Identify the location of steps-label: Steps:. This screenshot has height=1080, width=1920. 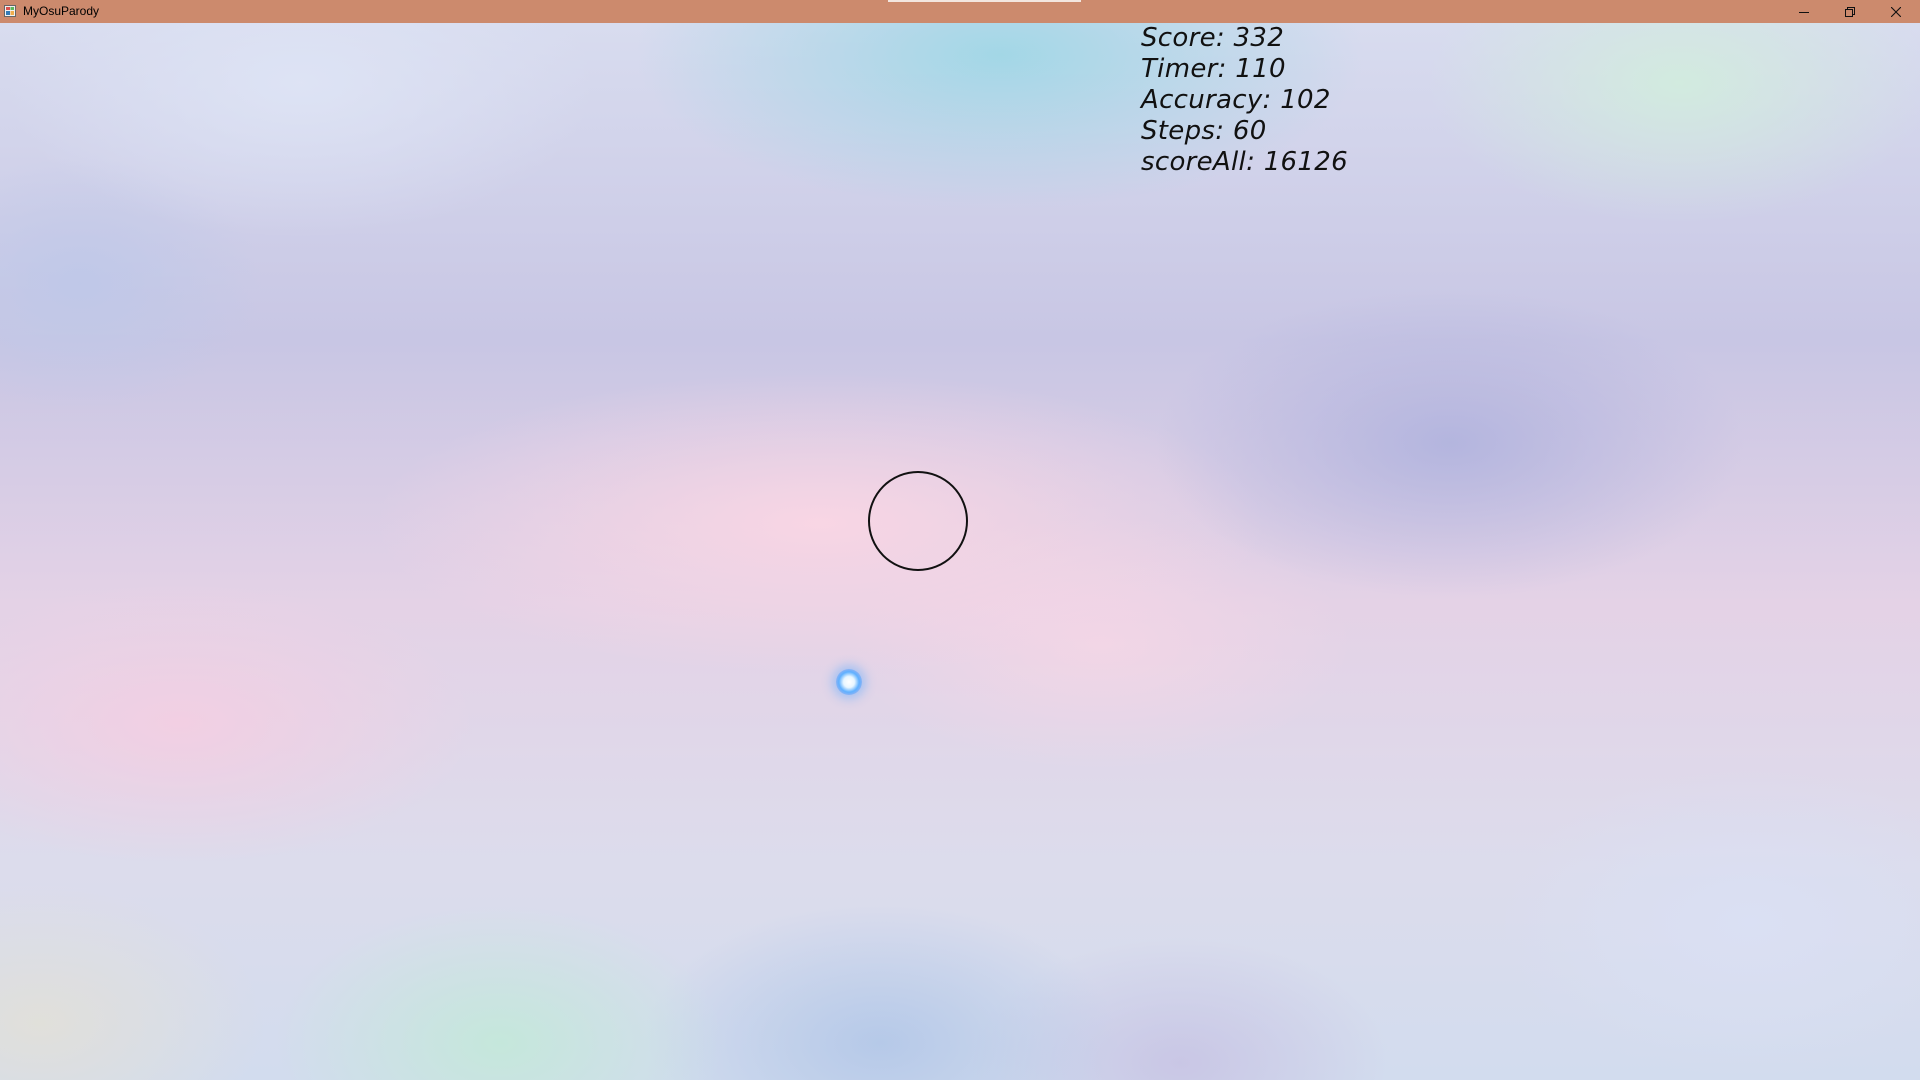
(1183, 131).